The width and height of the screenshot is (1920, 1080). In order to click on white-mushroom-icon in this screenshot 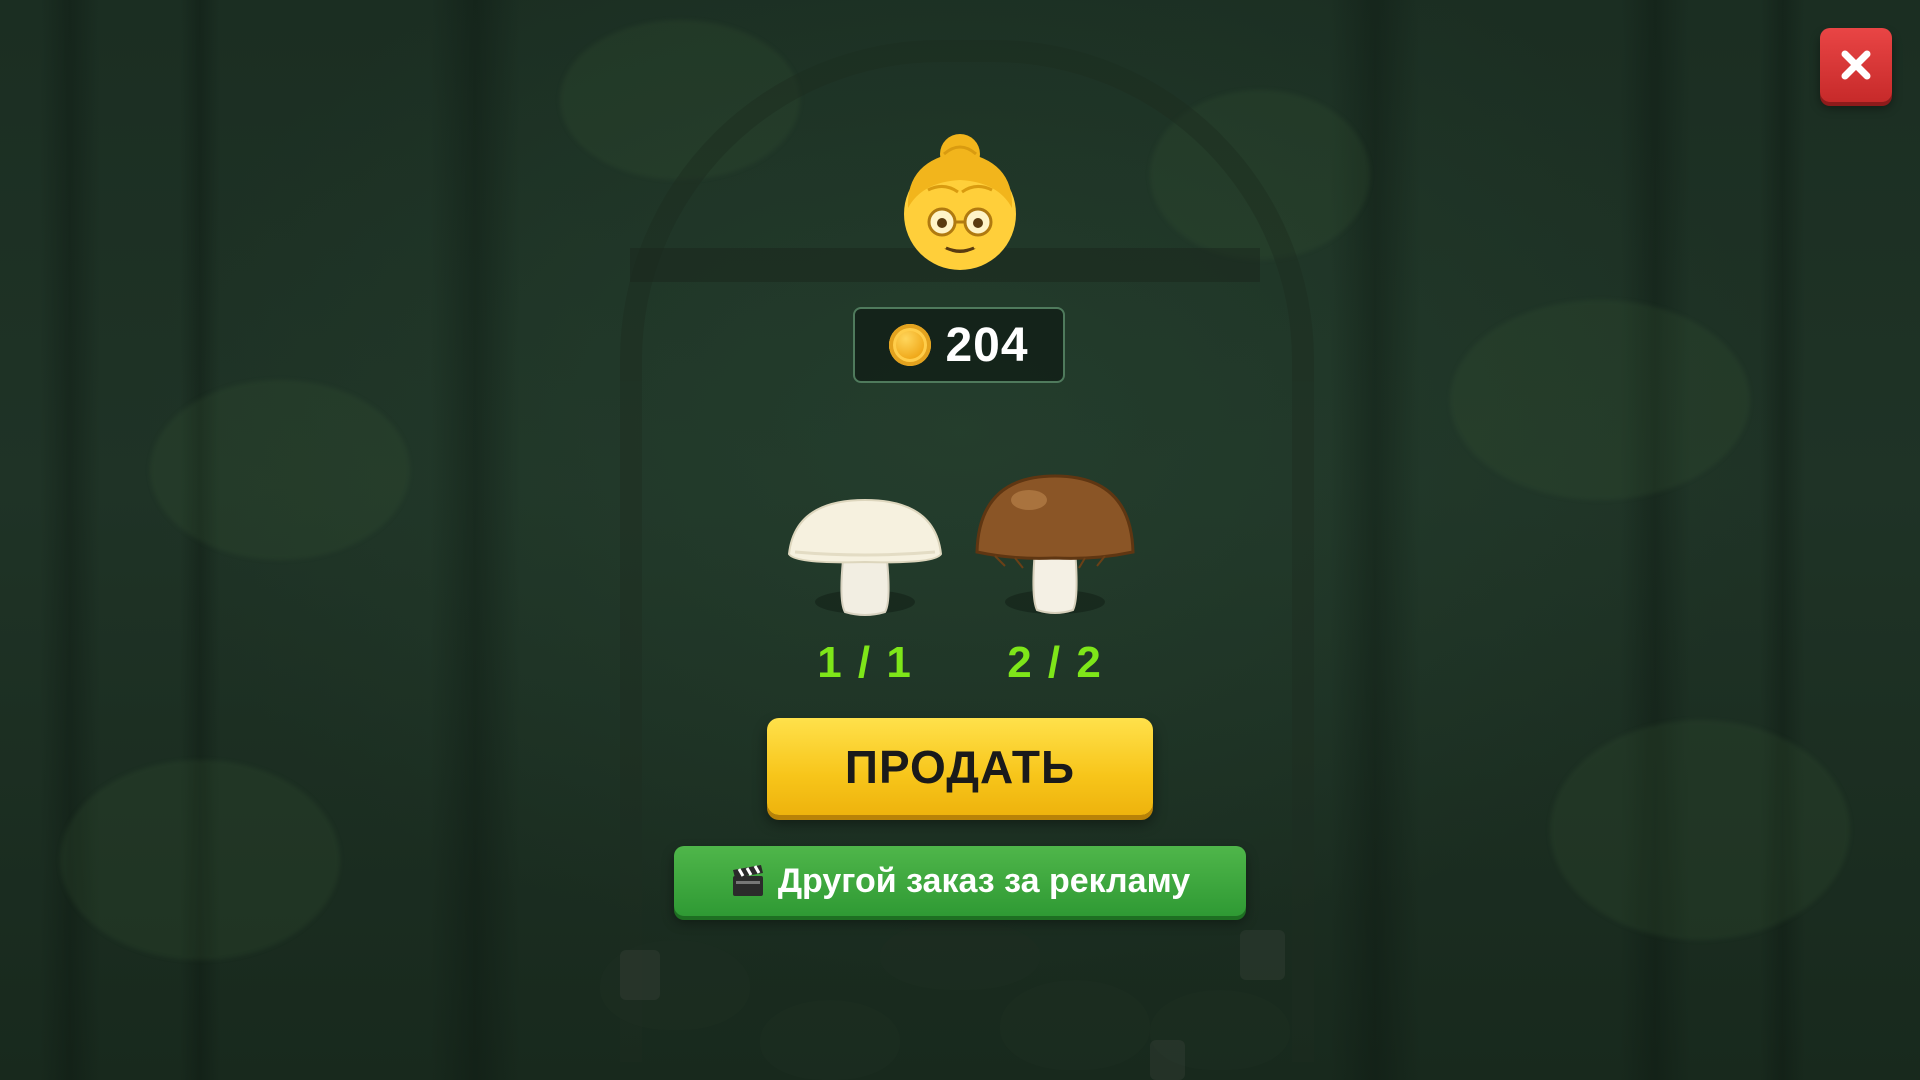, I will do `click(865, 557)`.